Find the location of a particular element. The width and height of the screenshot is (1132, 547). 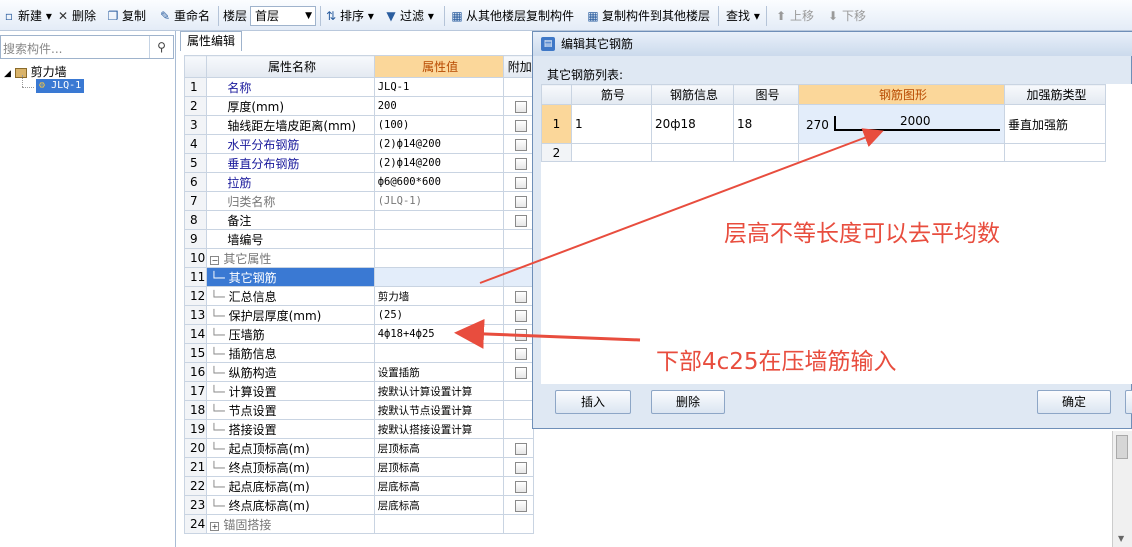

annotation-note-2: 下部4c25在压墙筋输入 is located at coordinates (776, 362).